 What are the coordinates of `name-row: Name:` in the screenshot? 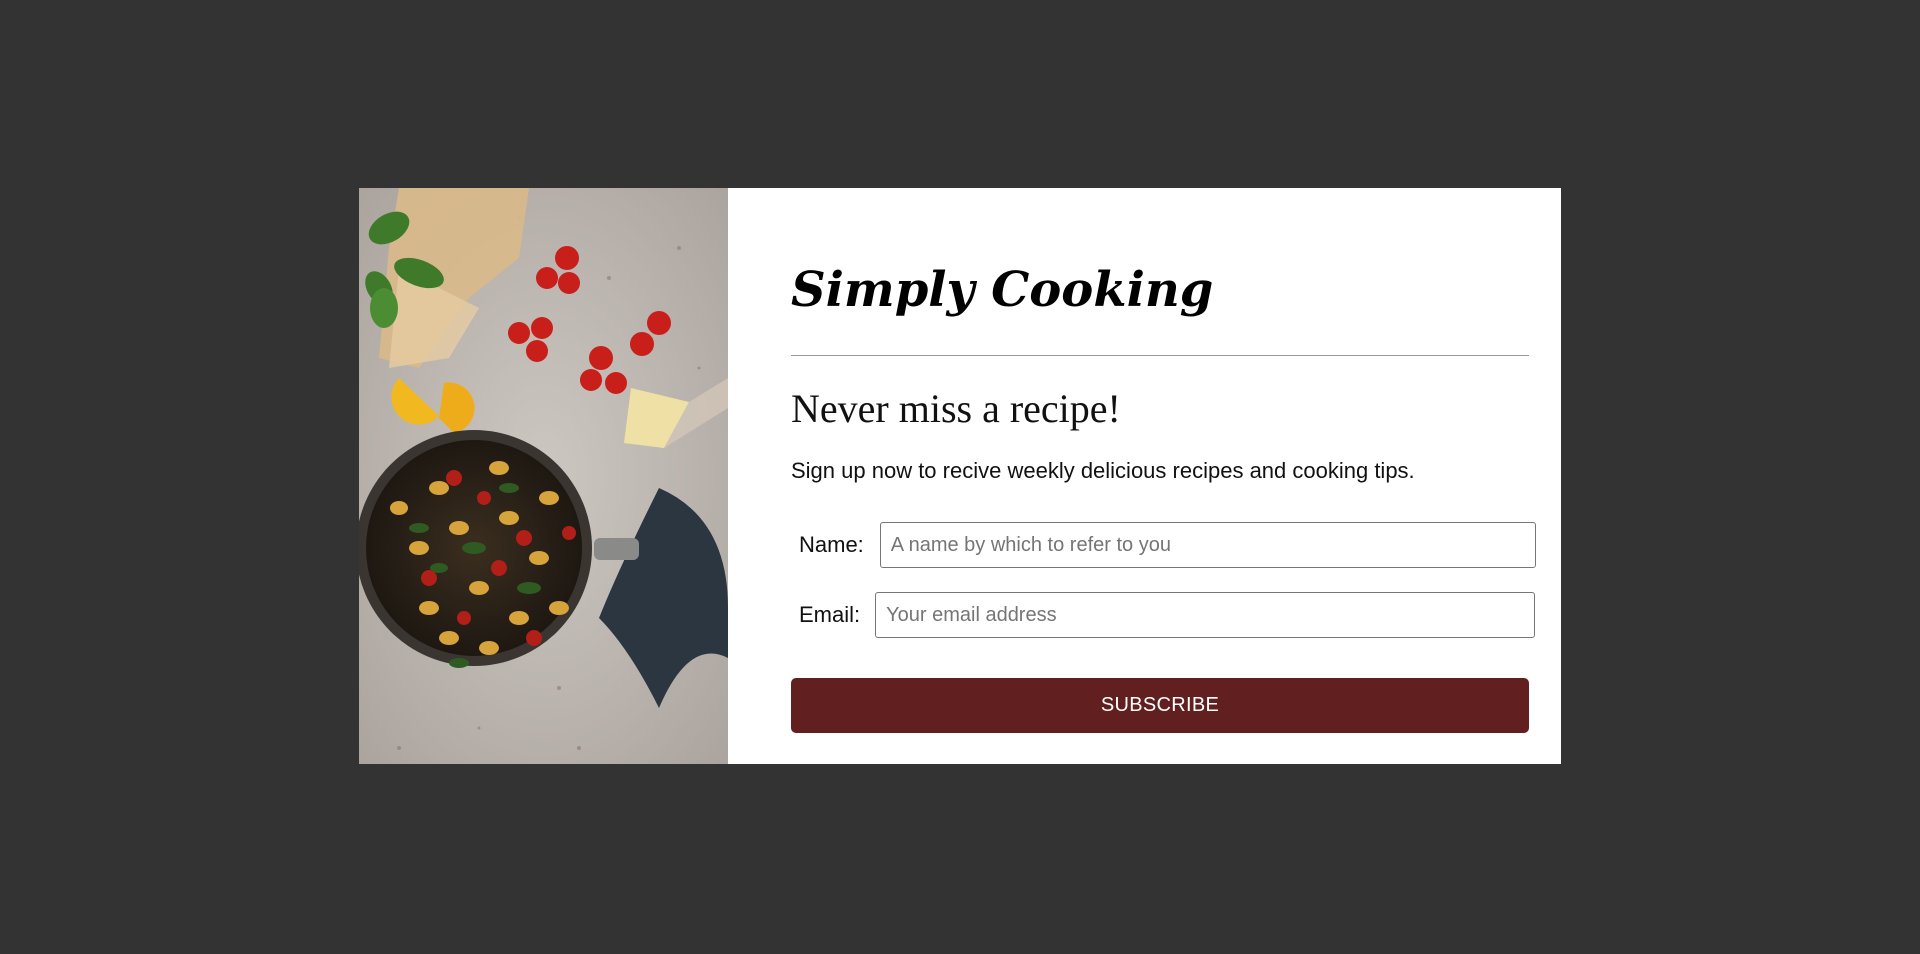 It's located at (1163, 545).